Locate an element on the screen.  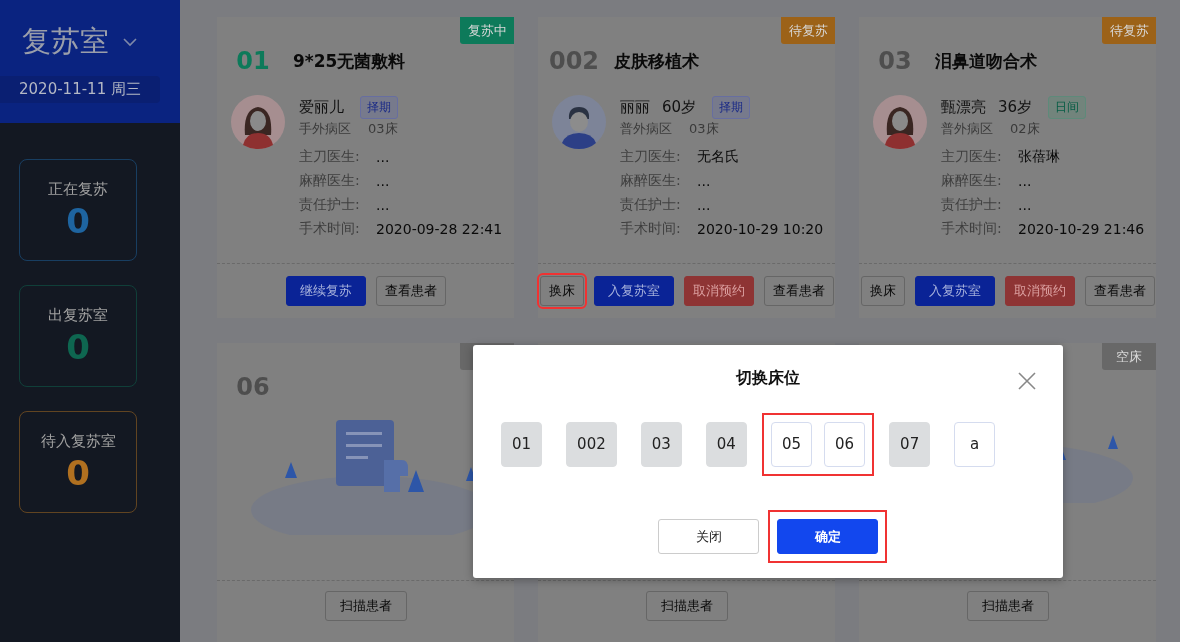
bed-option: 03 is located at coordinates (661, 444).